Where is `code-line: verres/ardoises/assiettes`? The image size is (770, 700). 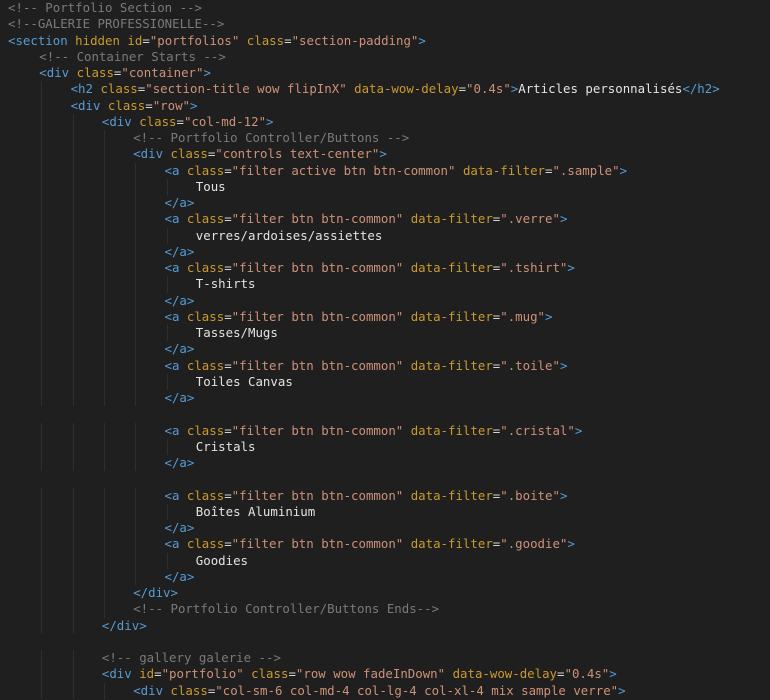
code-line: verres/ardoises/assiettes is located at coordinates (385, 235).